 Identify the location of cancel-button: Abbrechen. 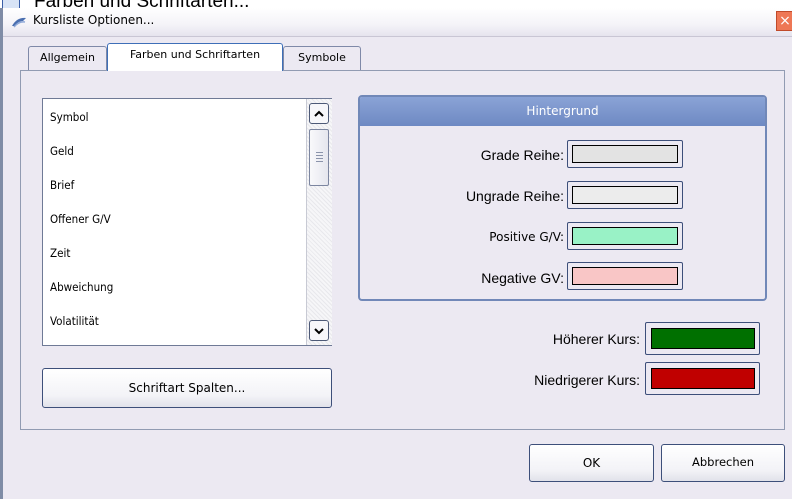
(723, 463).